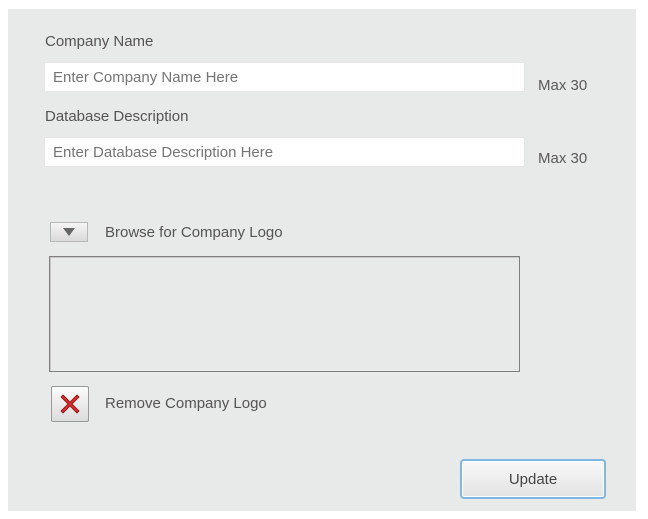 The height and width of the screenshot is (519, 648). What do you see at coordinates (194, 232) in the screenshot?
I see `browse-logo-label: Browse for Company Logo` at bounding box center [194, 232].